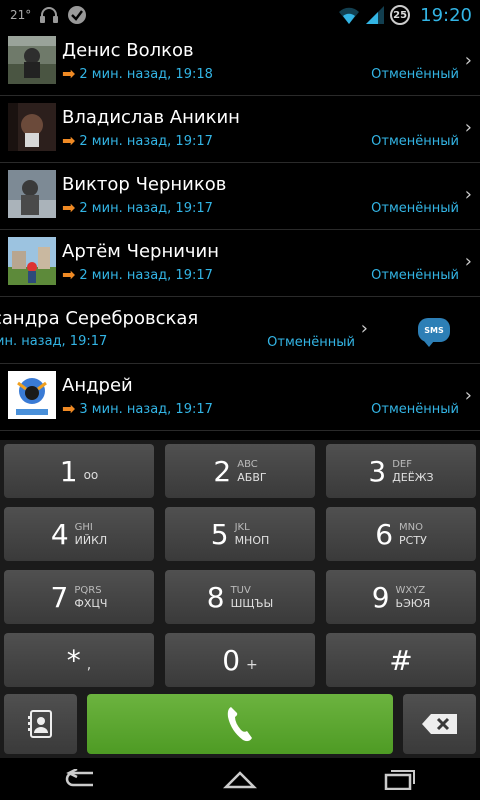  What do you see at coordinates (439, 724) in the screenshot?
I see `delete-button` at bounding box center [439, 724].